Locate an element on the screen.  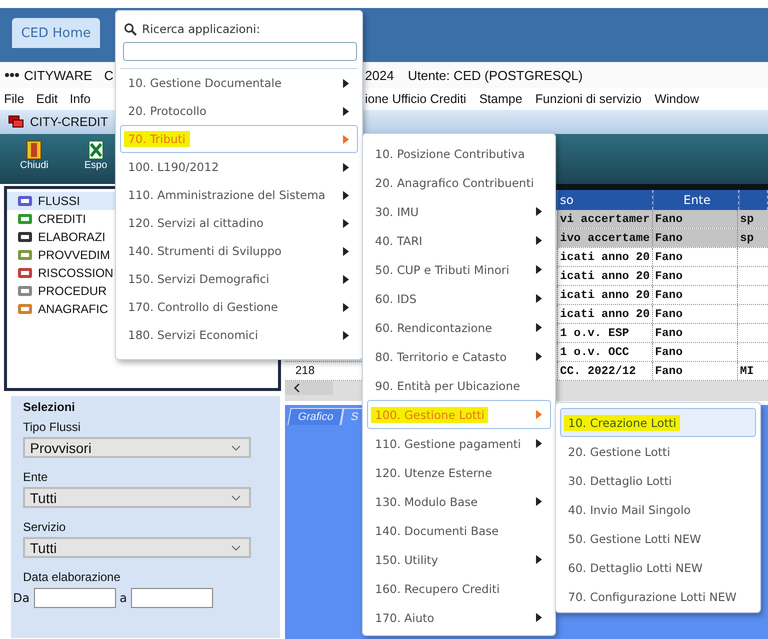
title-fragment: C is located at coordinates (109, 75).